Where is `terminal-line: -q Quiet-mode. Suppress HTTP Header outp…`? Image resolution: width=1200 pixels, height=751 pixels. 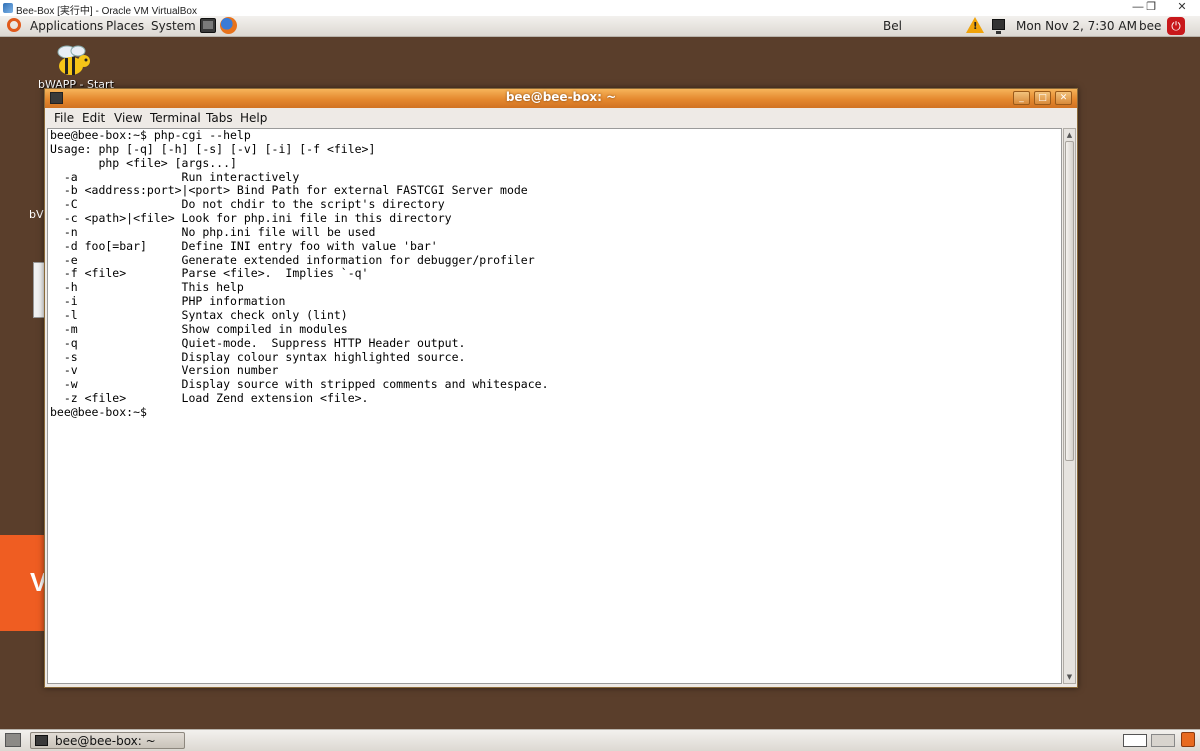 terminal-line: -q Quiet-mode. Suppress HTTP Header outp… is located at coordinates (258, 342).